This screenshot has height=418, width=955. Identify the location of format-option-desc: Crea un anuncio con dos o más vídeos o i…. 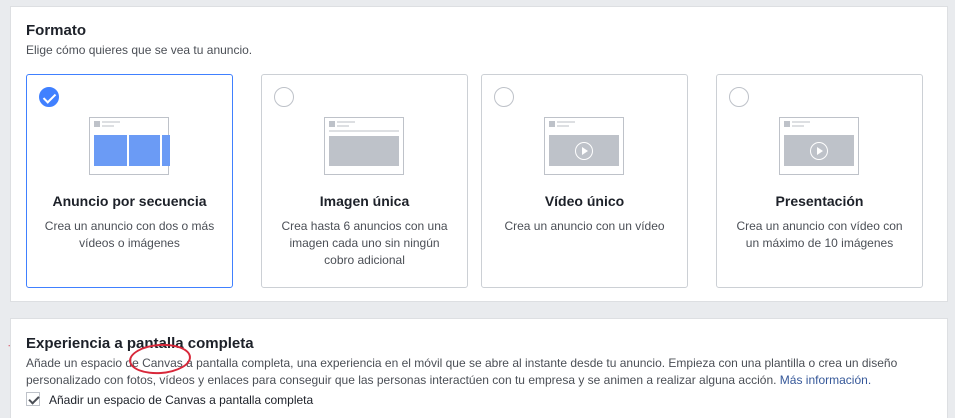
(129, 234).